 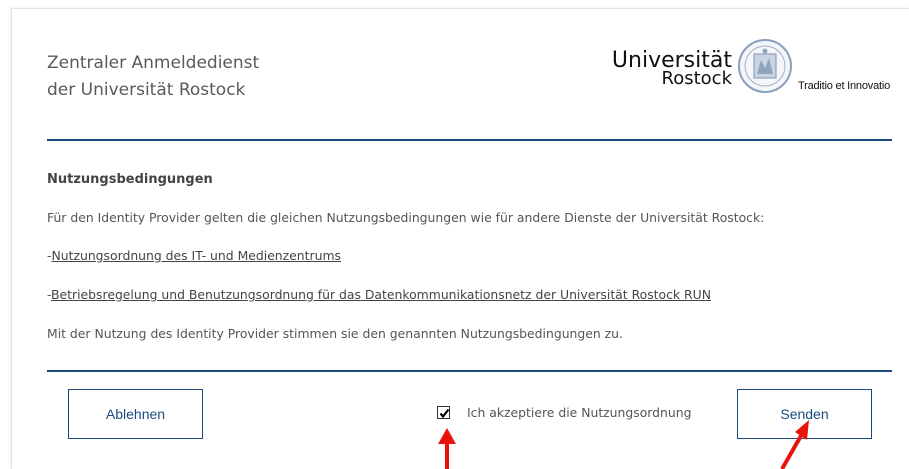 I want to click on checkmark-icon, so click(x=444, y=413).